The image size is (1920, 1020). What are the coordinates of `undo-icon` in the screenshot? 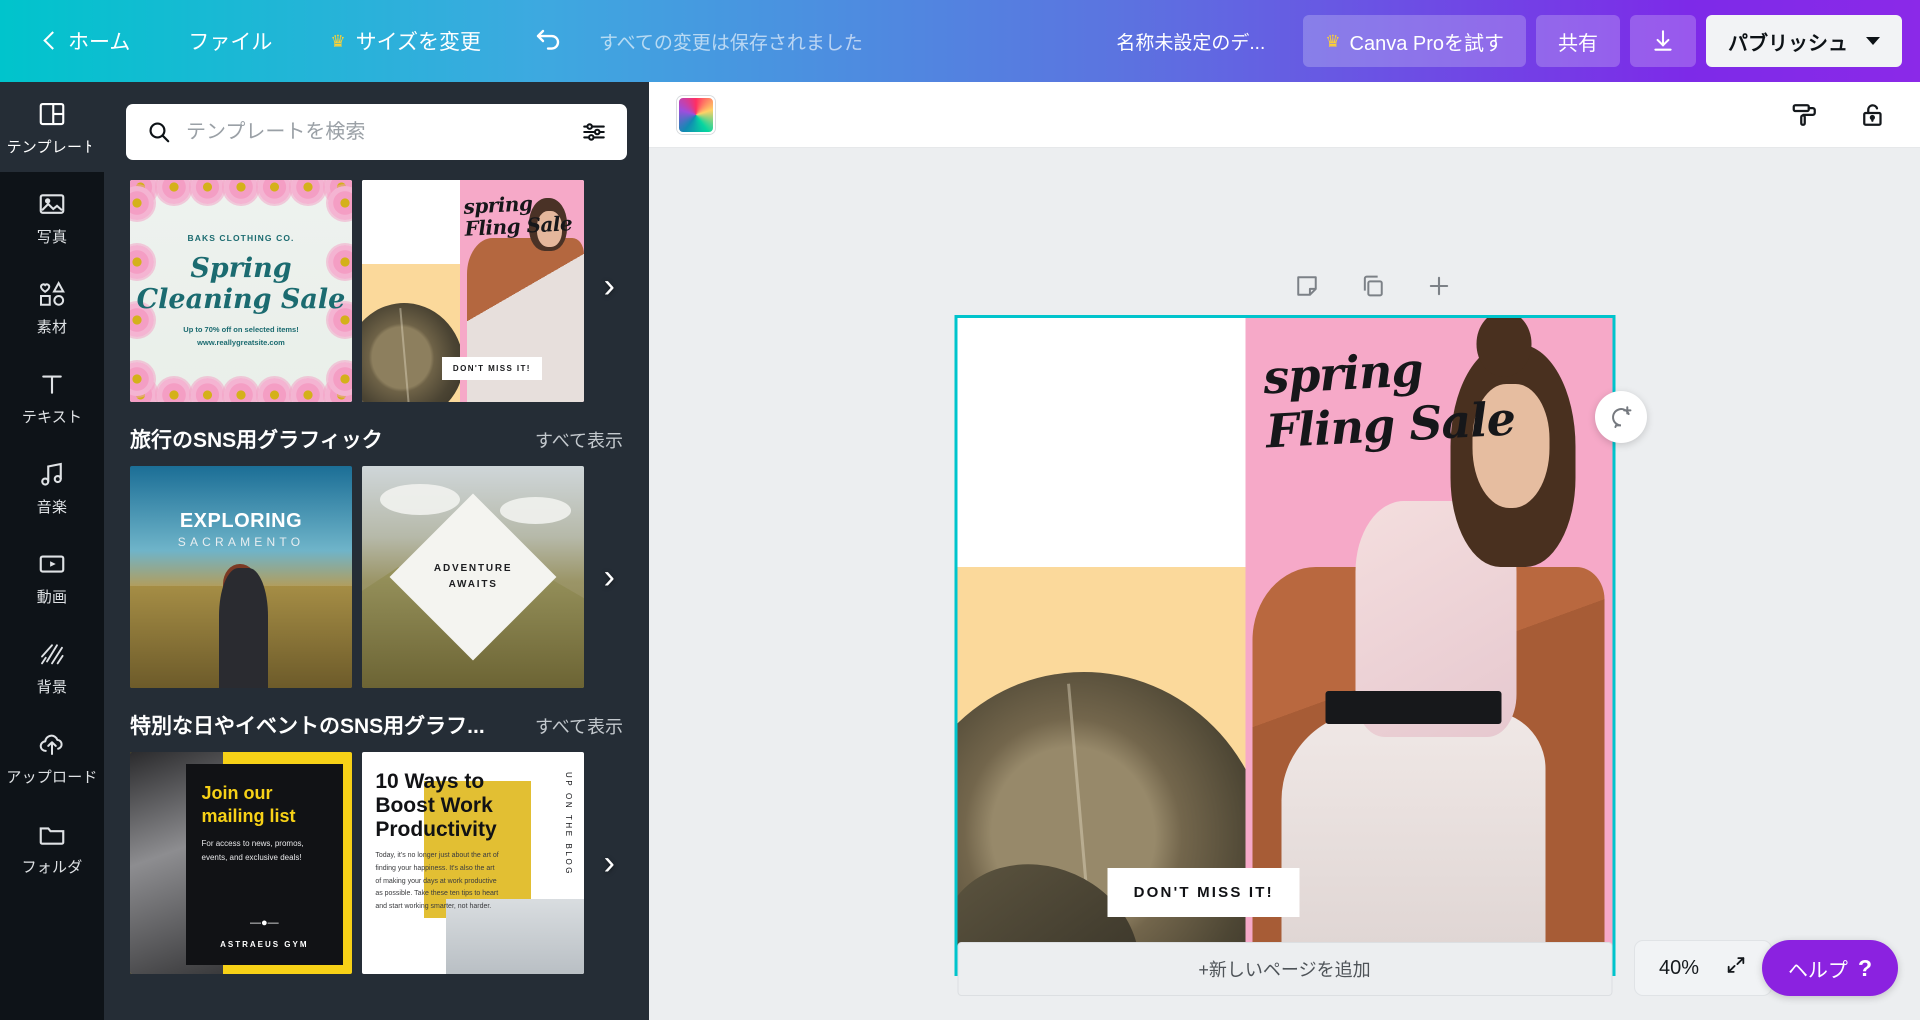 It's located at (548, 39).